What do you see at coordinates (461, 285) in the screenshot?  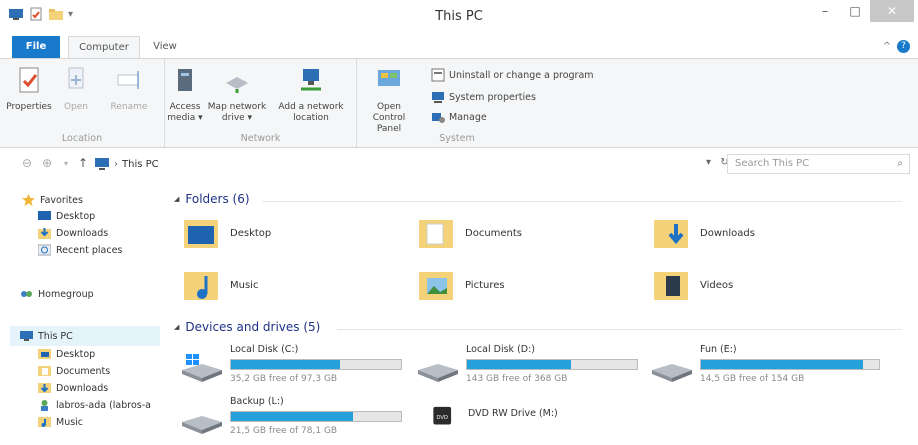 I see `folder-pictures: Pictures` at bounding box center [461, 285].